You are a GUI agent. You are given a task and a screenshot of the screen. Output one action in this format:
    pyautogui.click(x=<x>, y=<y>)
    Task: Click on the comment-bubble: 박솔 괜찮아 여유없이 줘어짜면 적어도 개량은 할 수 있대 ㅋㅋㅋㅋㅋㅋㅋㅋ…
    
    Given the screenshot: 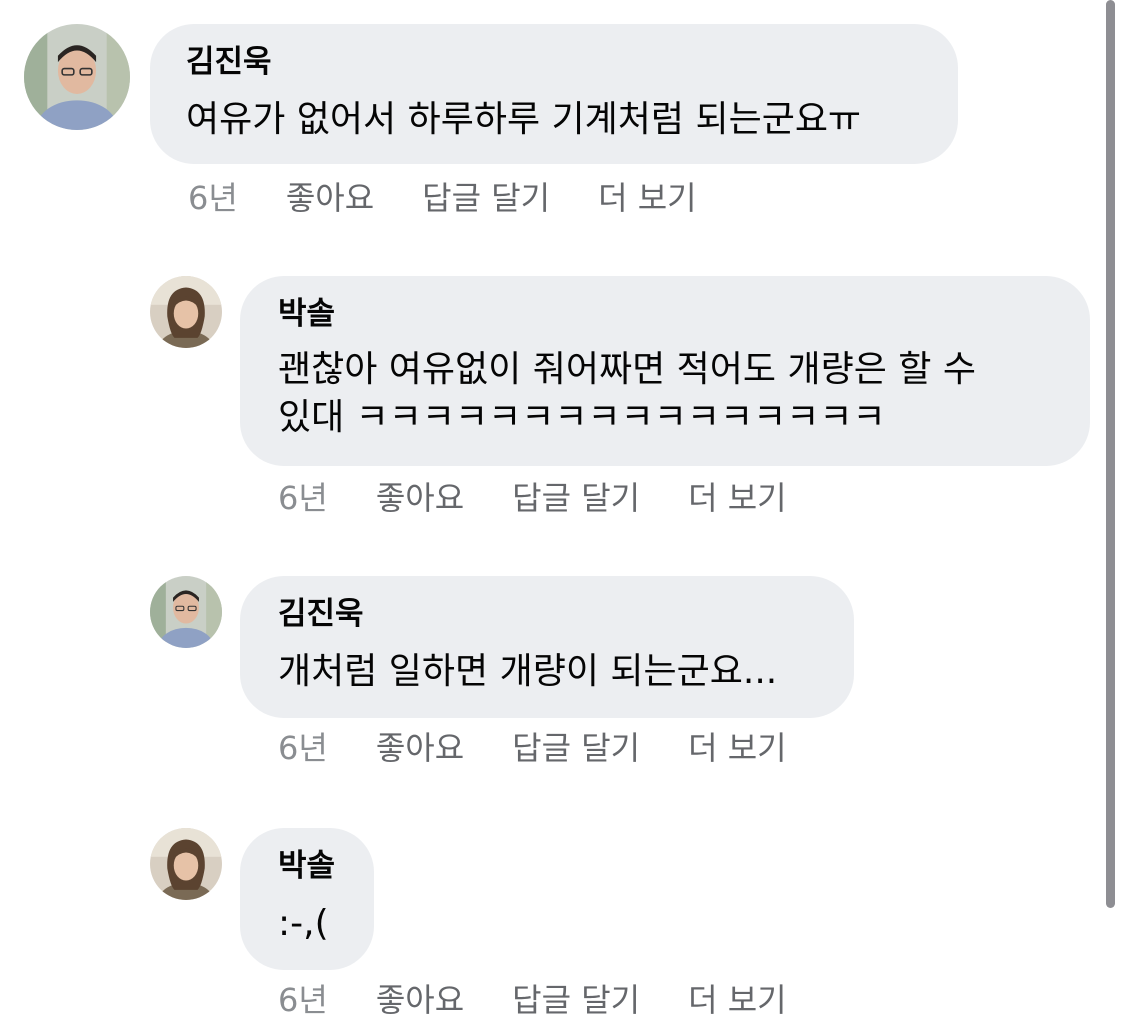 What is the action you would take?
    pyautogui.click(x=665, y=371)
    